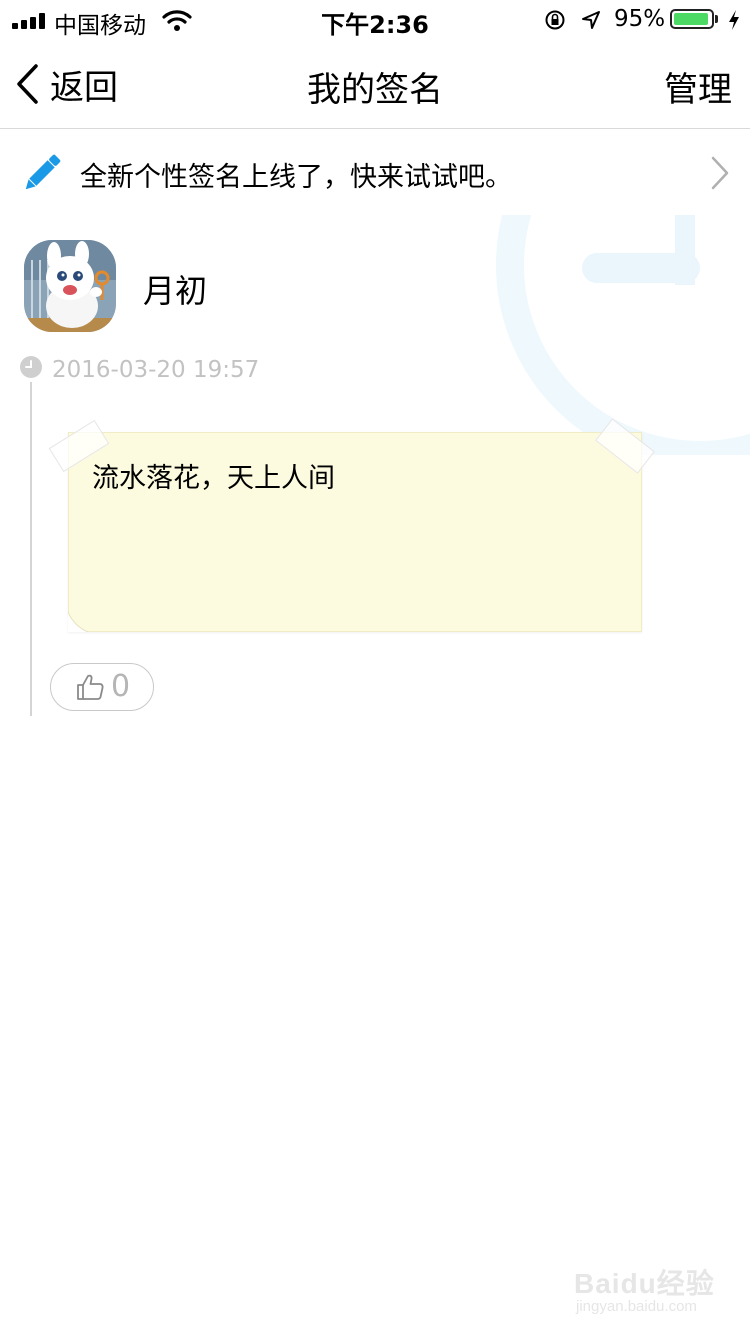 The height and width of the screenshot is (1334, 750). I want to click on baidu-watermark: Baidu经验 jingyan.baidu.com, so click(654, 1292).